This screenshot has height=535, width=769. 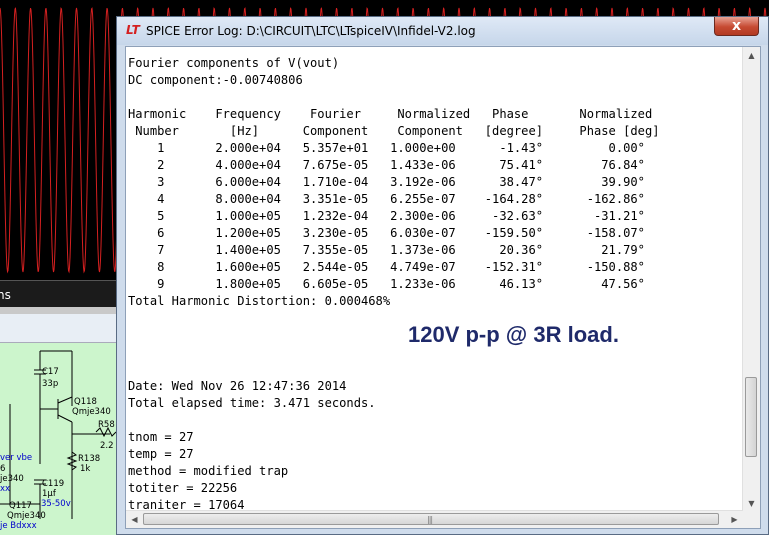 What do you see at coordinates (734, 519) in the screenshot?
I see `scroll-right-icon: ▶` at bounding box center [734, 519].